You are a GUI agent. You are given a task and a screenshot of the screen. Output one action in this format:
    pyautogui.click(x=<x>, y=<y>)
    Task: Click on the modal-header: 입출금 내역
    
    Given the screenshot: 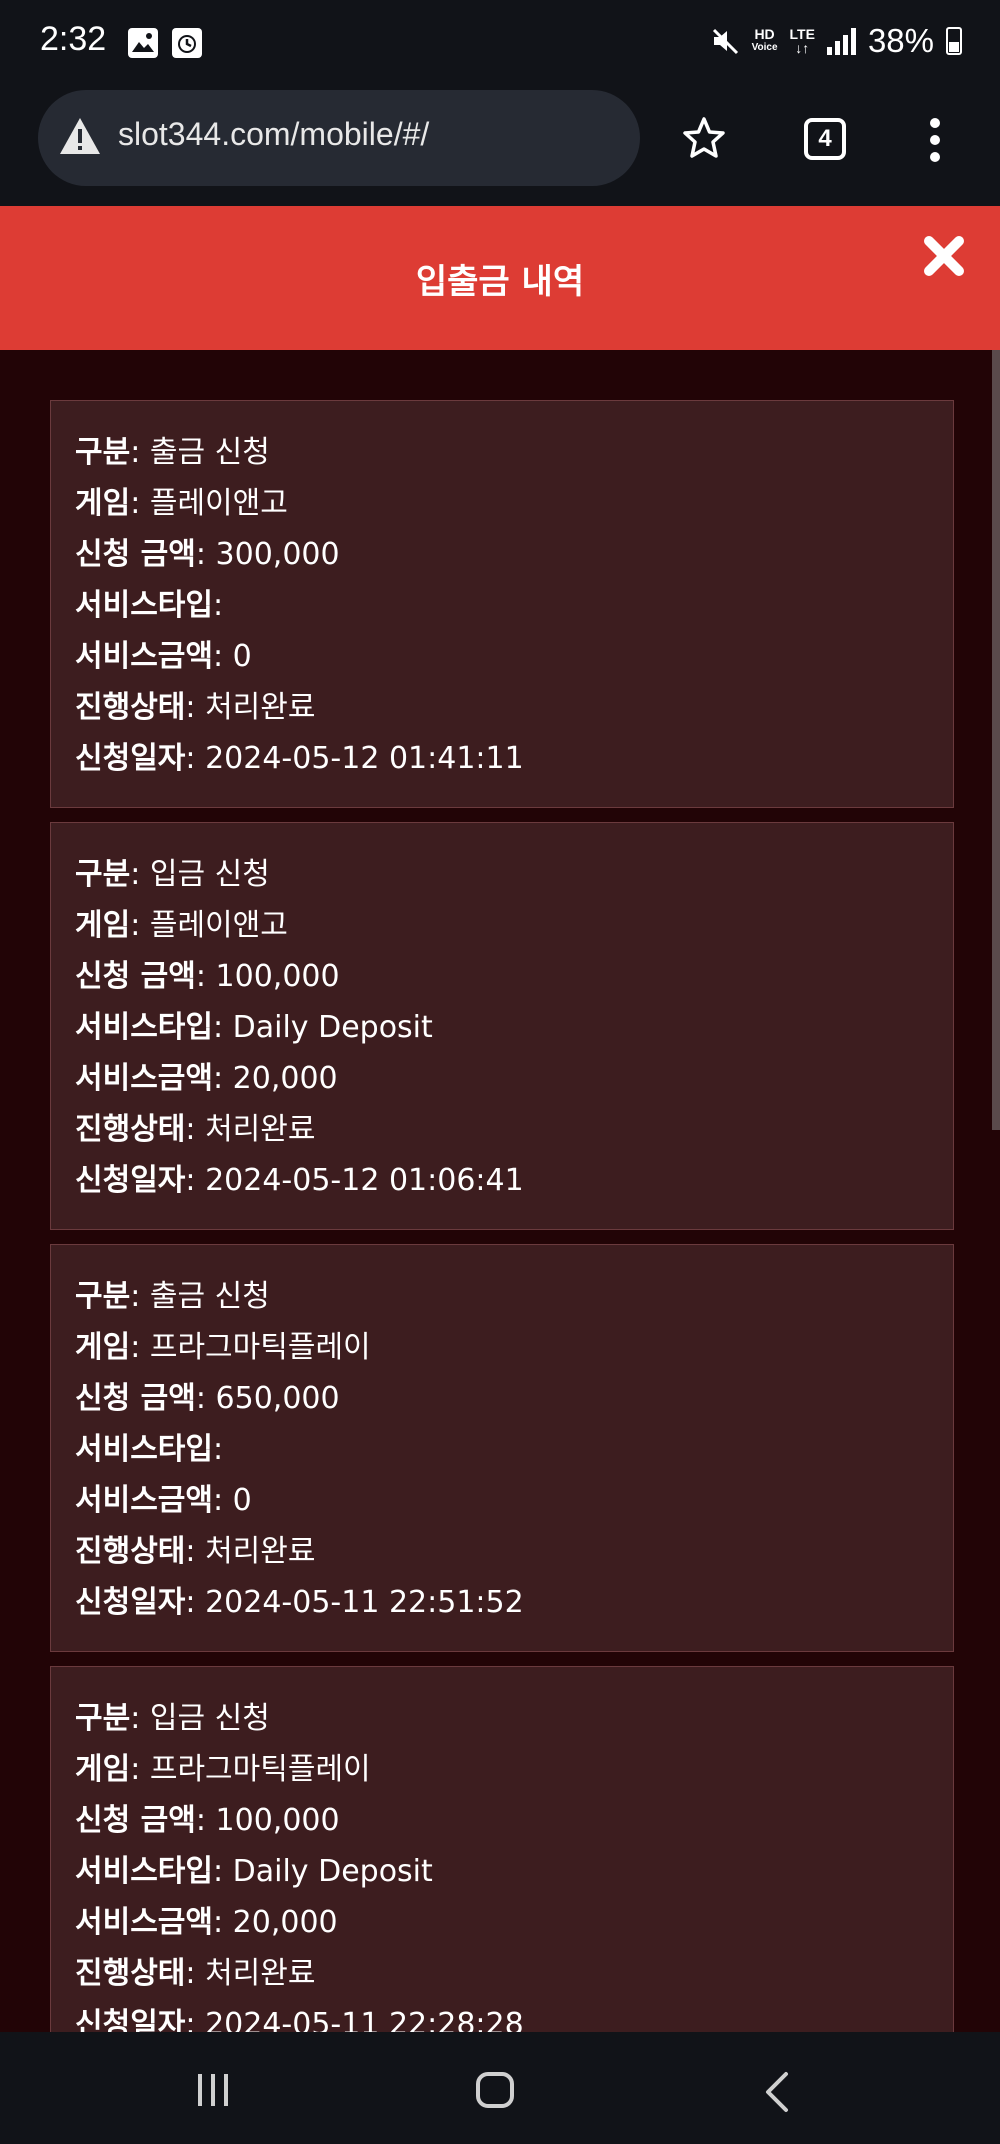 What is the action you would take?
    pyautogui.click(x=500, y=278)
    